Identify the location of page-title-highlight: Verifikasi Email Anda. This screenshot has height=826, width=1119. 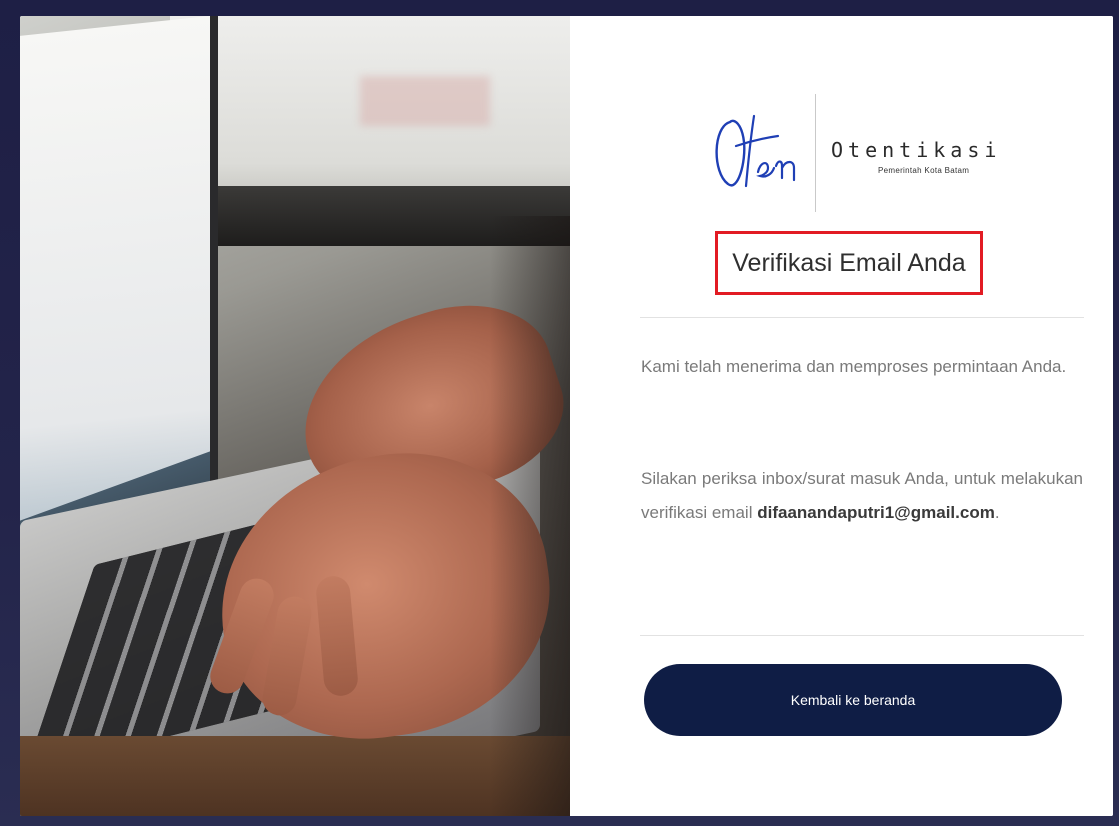
(849, 263).